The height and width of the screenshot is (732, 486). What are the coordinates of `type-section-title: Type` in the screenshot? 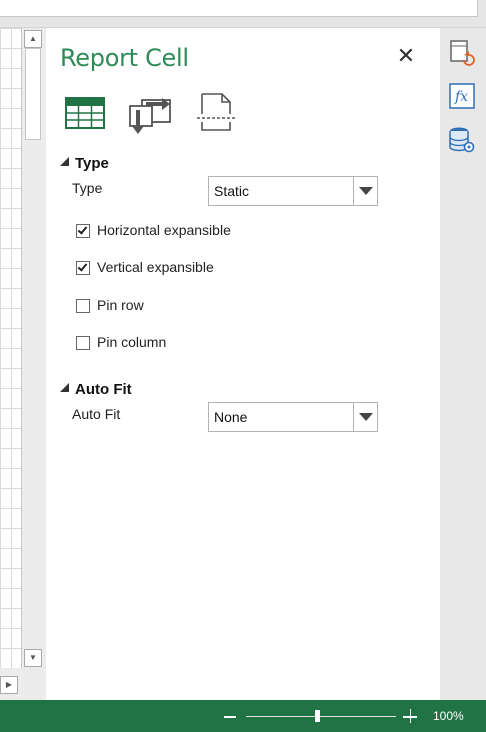 It's located at (92, 163).